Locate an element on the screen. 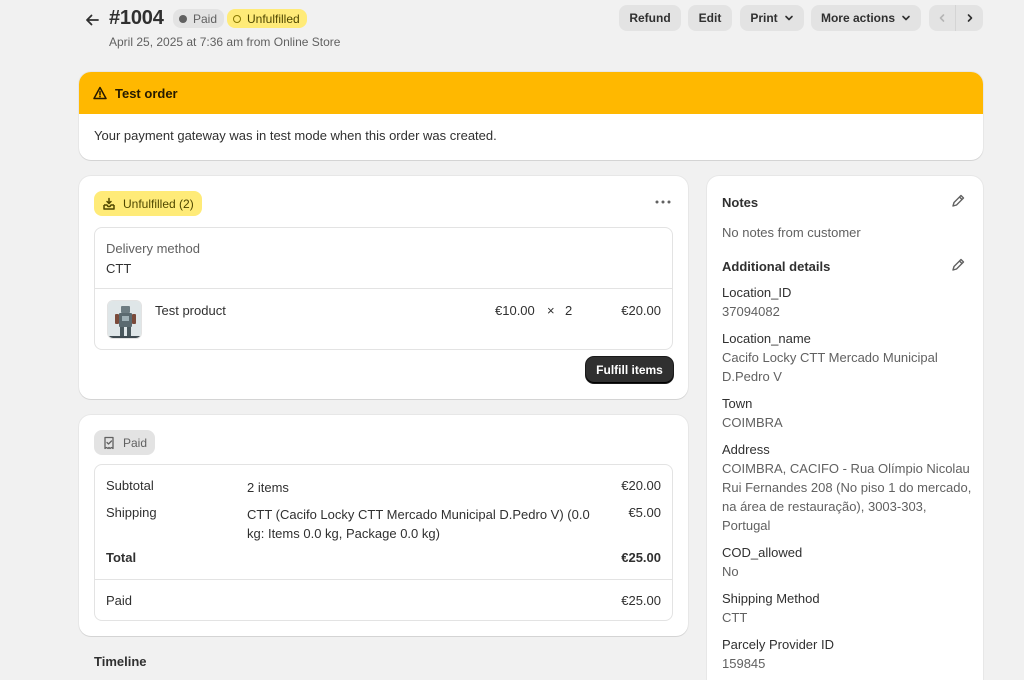 The width and height of the screenshot is (1024, 680). more-options-icon is located at coordinates (663, 202).